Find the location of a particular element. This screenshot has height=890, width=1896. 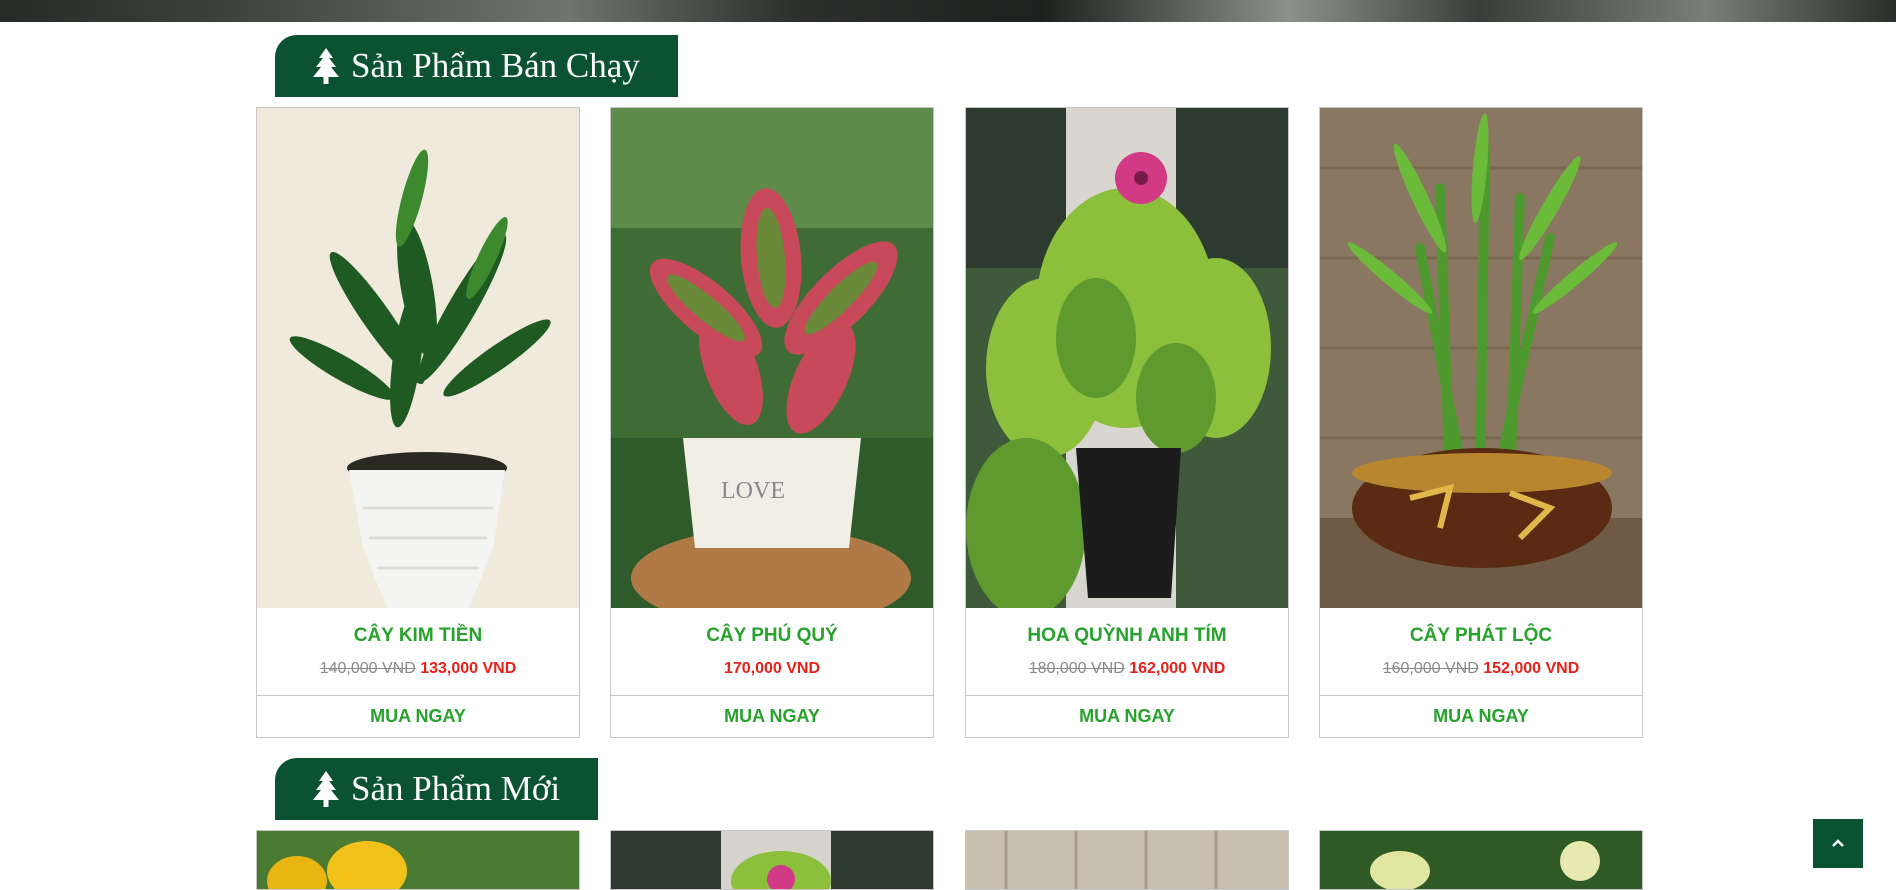

section-title-text: Sản Phẩm Mới is located at coordinates (456, 788).